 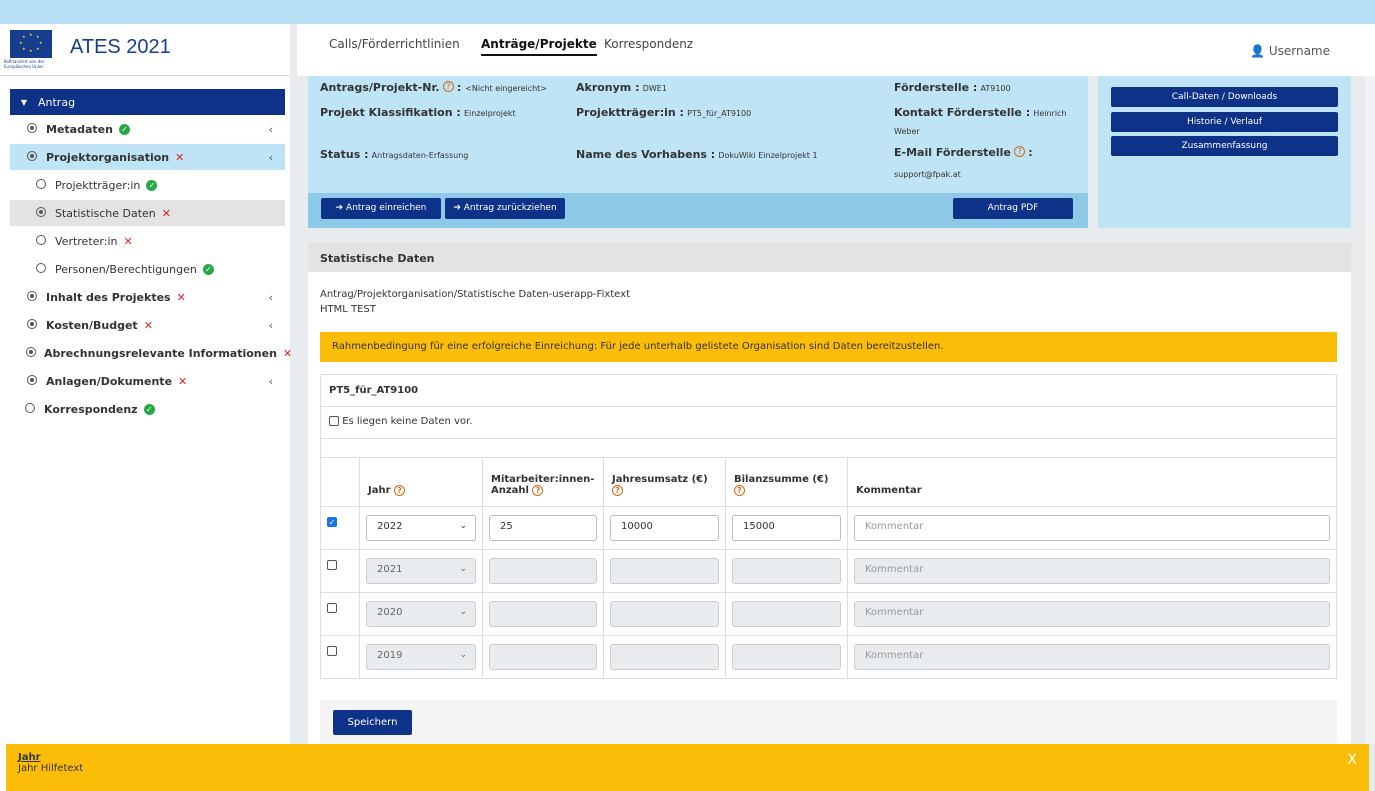 I want to click on year-select: 2021 ⌄, so click(x=421, y=571).